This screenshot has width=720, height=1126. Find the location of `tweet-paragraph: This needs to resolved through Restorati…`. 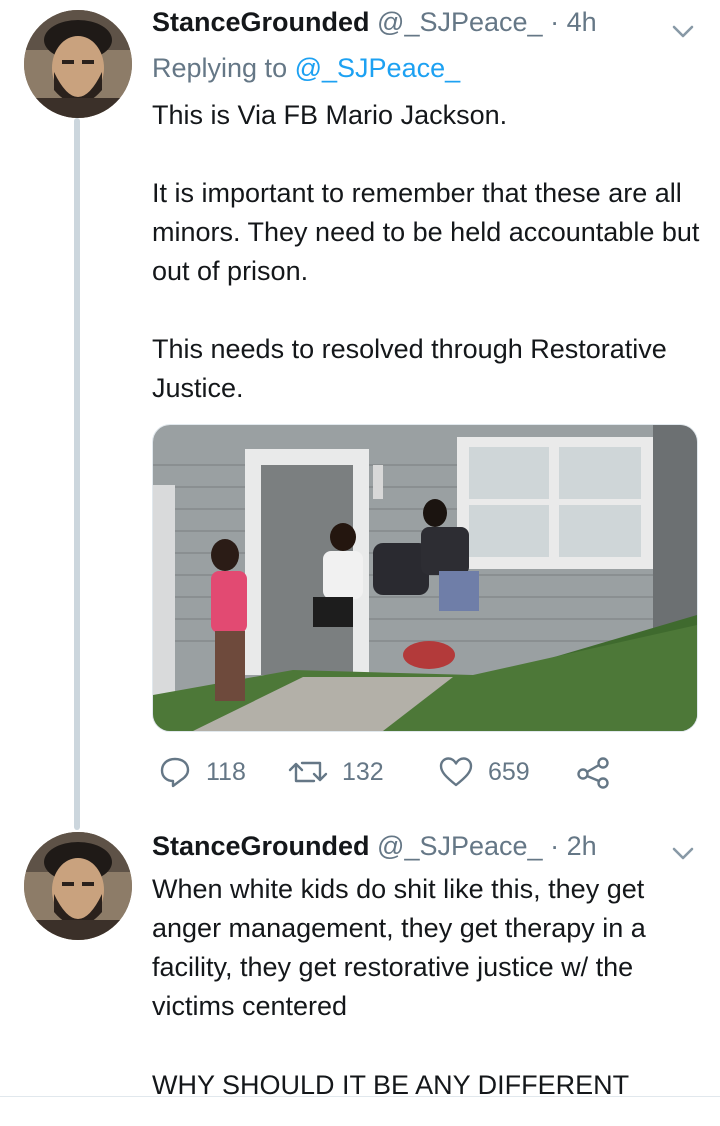

tweet-paragraph: This needs to resolved through Restorati… is located at coordinates (409, 368).